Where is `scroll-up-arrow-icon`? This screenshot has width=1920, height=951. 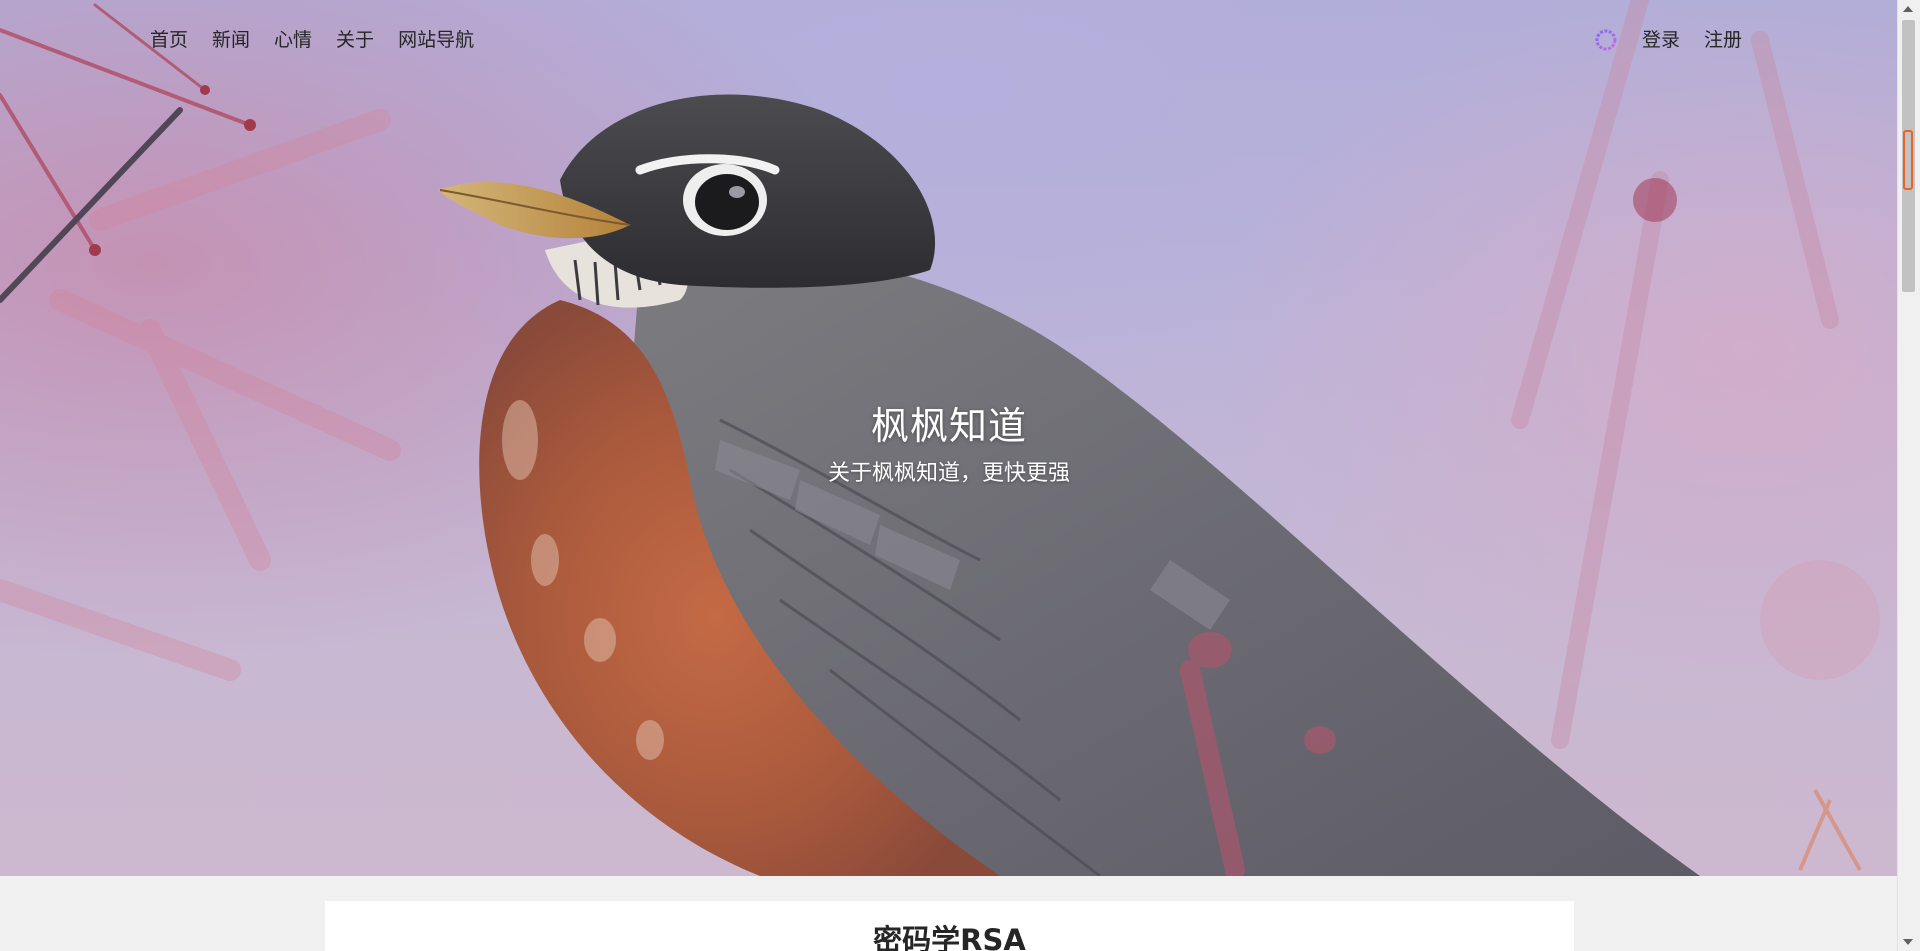
scroll-up-arrow-icon is located at coordinates (1908, 9).